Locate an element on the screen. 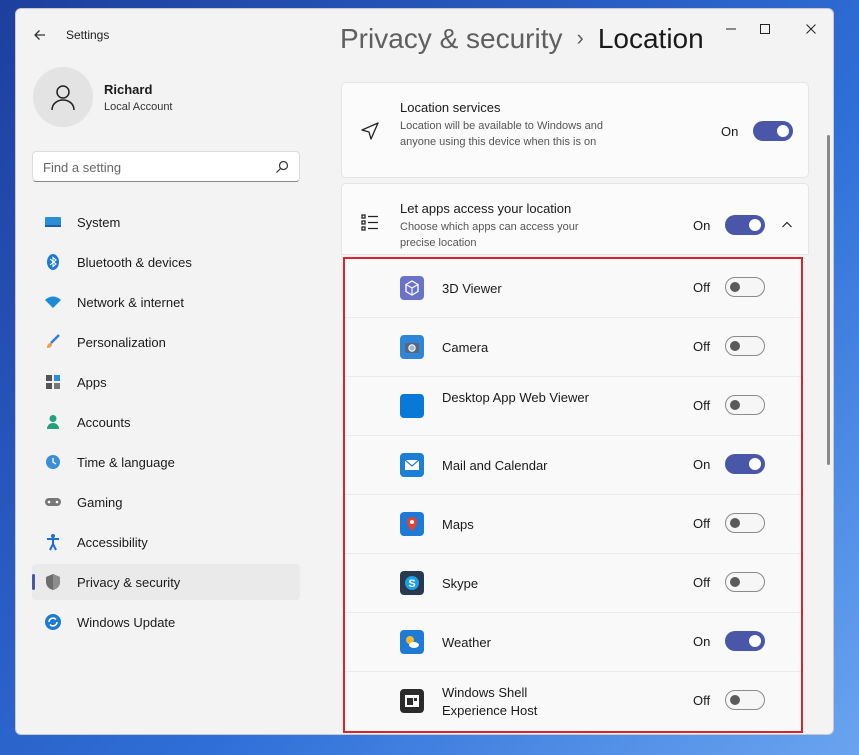 The height and width of the screenshot is (755, 859). sidebar-item-personalization: Personalization is located at coordinates (166, 342).